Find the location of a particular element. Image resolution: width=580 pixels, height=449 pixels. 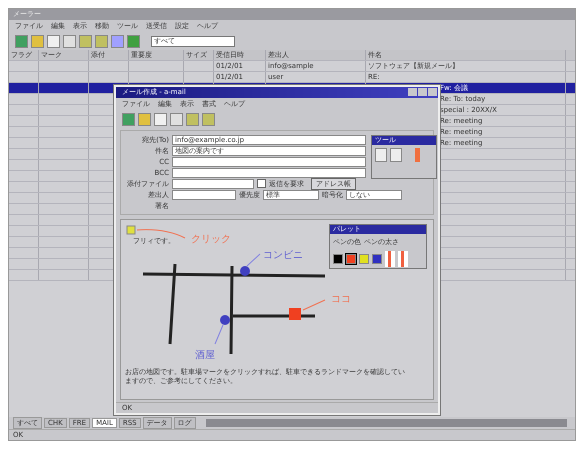

checkbox is located at coordinates (261, 183).